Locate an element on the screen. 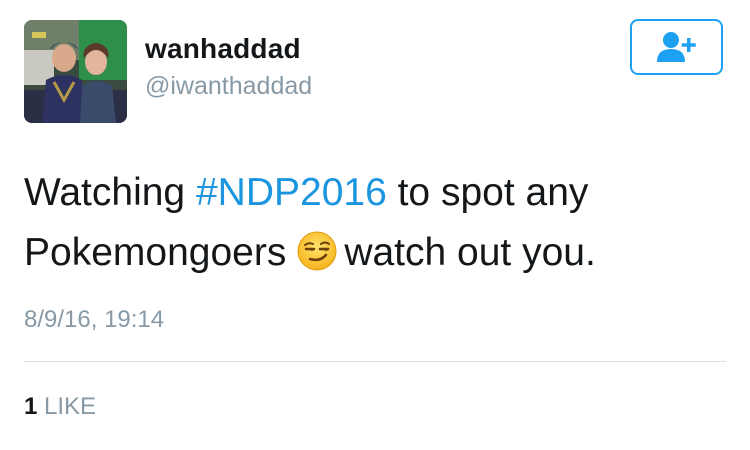 This screenshot has height=450, width=750. smirking-face-emoji-icon is located at coordinates (317, 251).